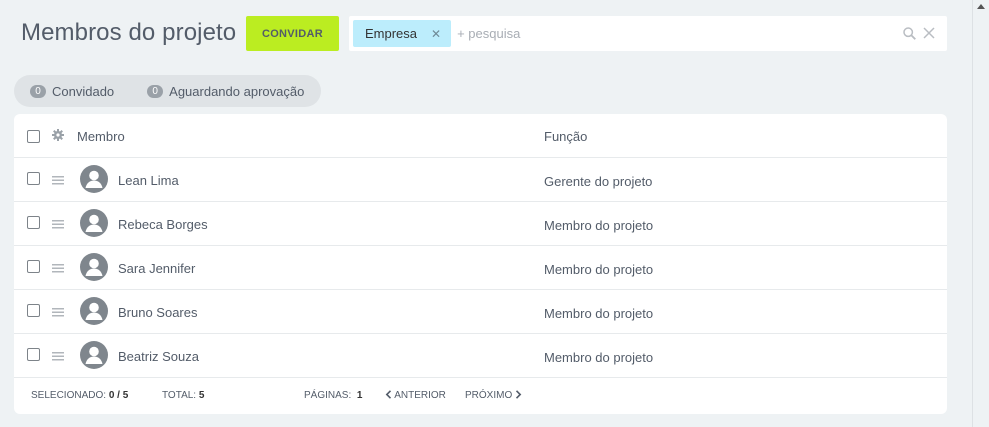 The height and width of the screenshot is (427, 989). What do you see at coordinates (909, 33) in the screenshot?
I see `search-icon` at bounding box center [909, 33].